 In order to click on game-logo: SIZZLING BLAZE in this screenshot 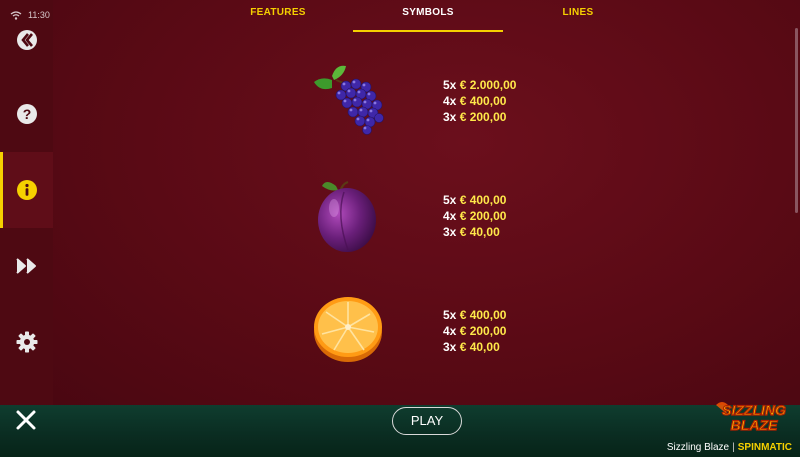, I will do `click(751, 417)`.